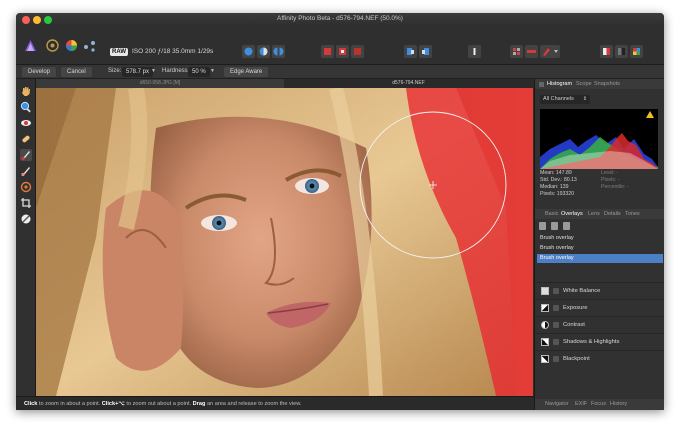  I want to click on arrange-back-button, so click(410, 51).